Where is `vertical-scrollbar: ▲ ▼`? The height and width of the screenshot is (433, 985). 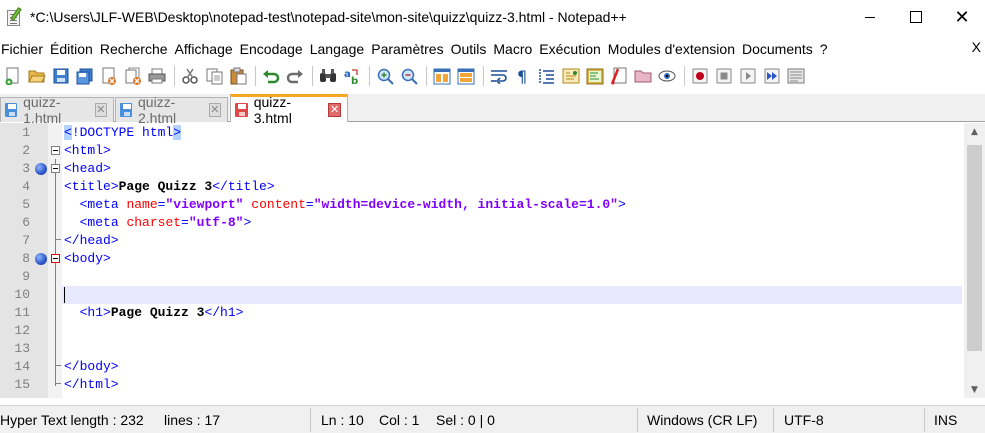 vertical-scrollbar: ▲ ▼ is located at coordinates (974, 260).